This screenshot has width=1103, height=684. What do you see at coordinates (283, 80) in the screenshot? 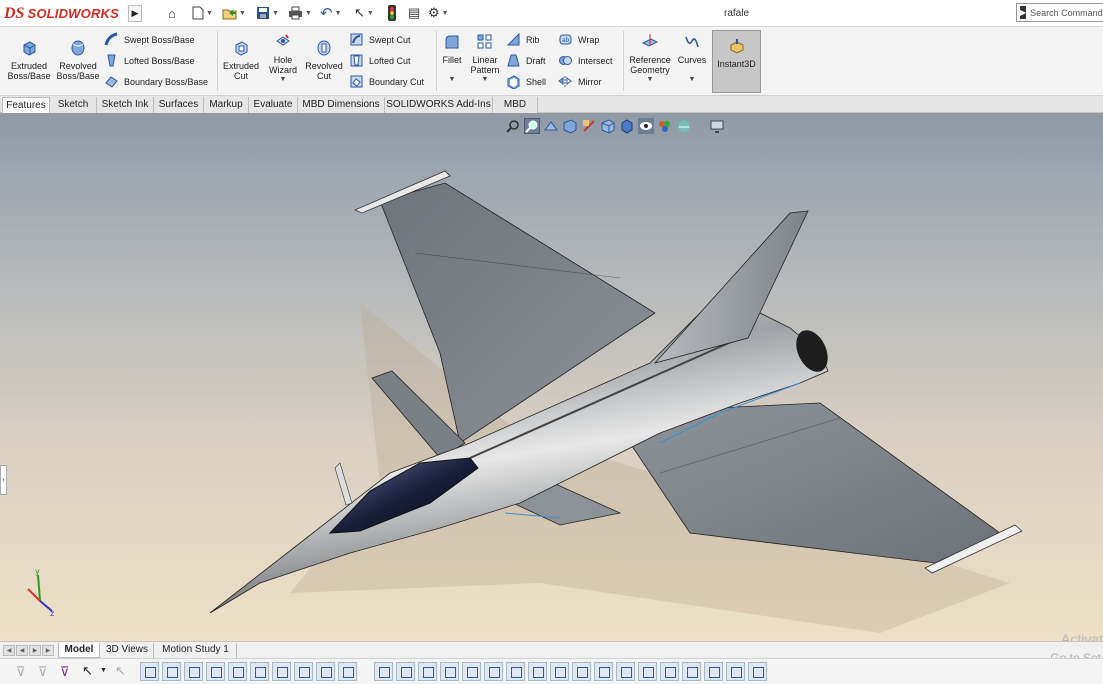
I see `hole-wizard-dropdown-icon: ▼` at bounding box center [283, 80].